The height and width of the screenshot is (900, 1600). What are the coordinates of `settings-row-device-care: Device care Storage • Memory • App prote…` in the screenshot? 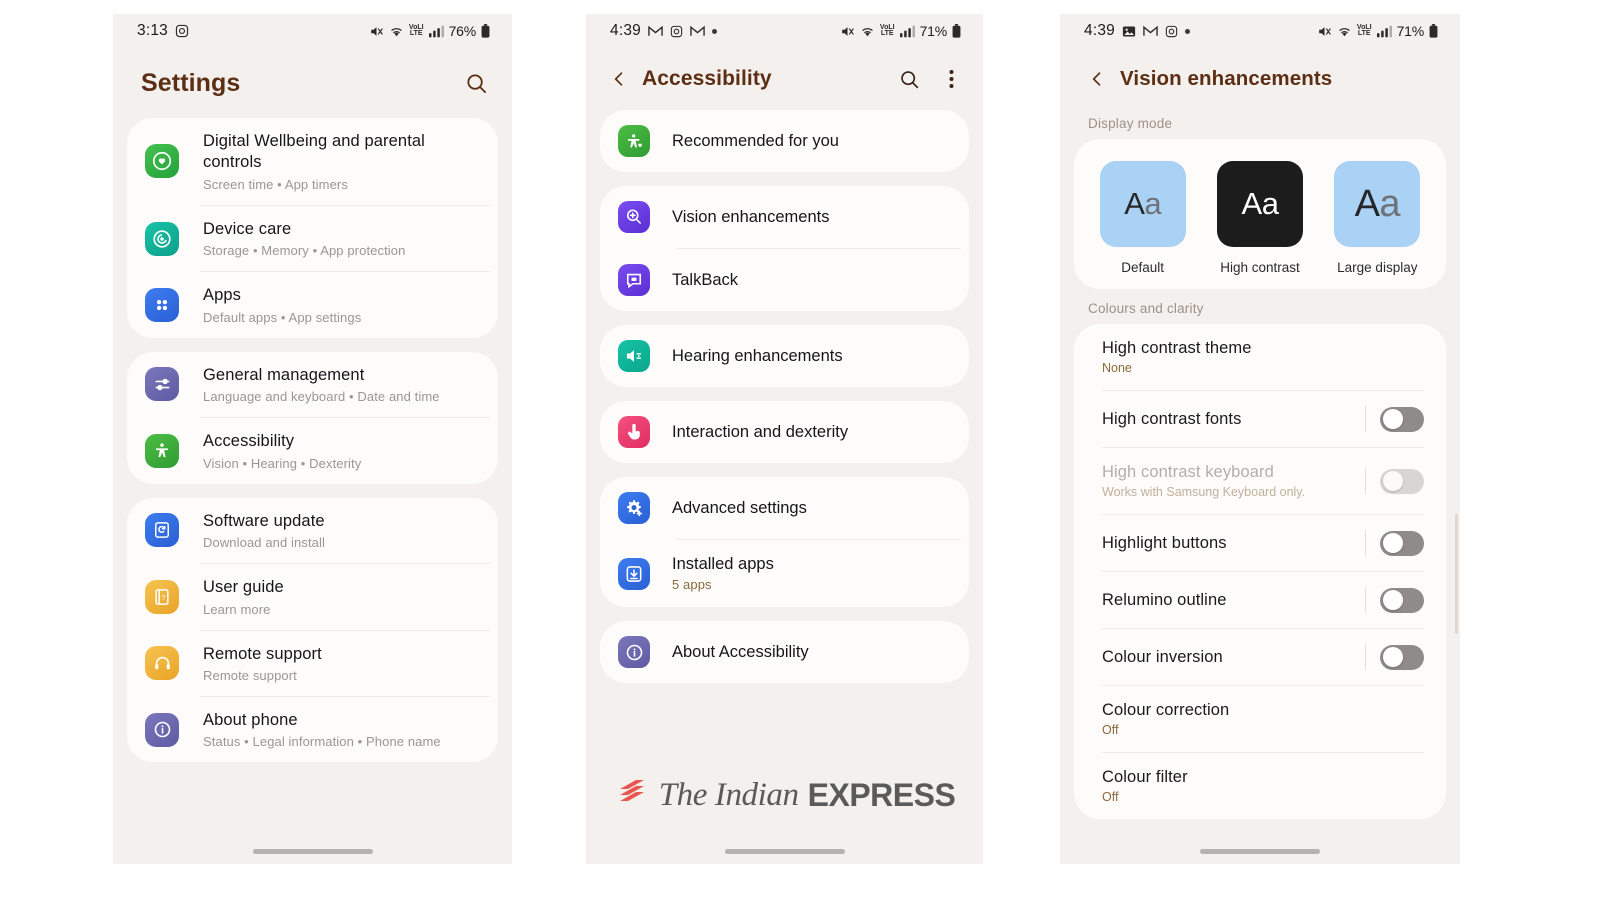 It's located at (312, 238).